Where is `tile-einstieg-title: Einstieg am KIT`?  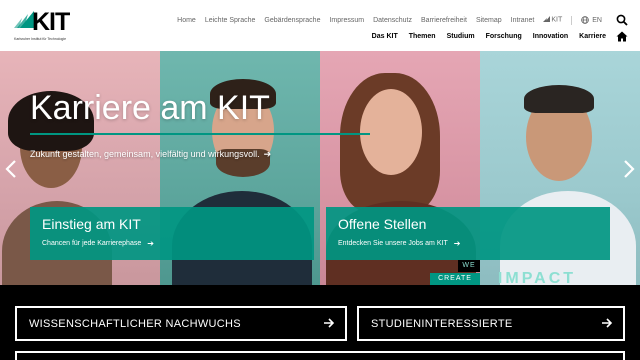
tile-einstieg-title: Einstieg am KIT is located at coordinates (91, 224).